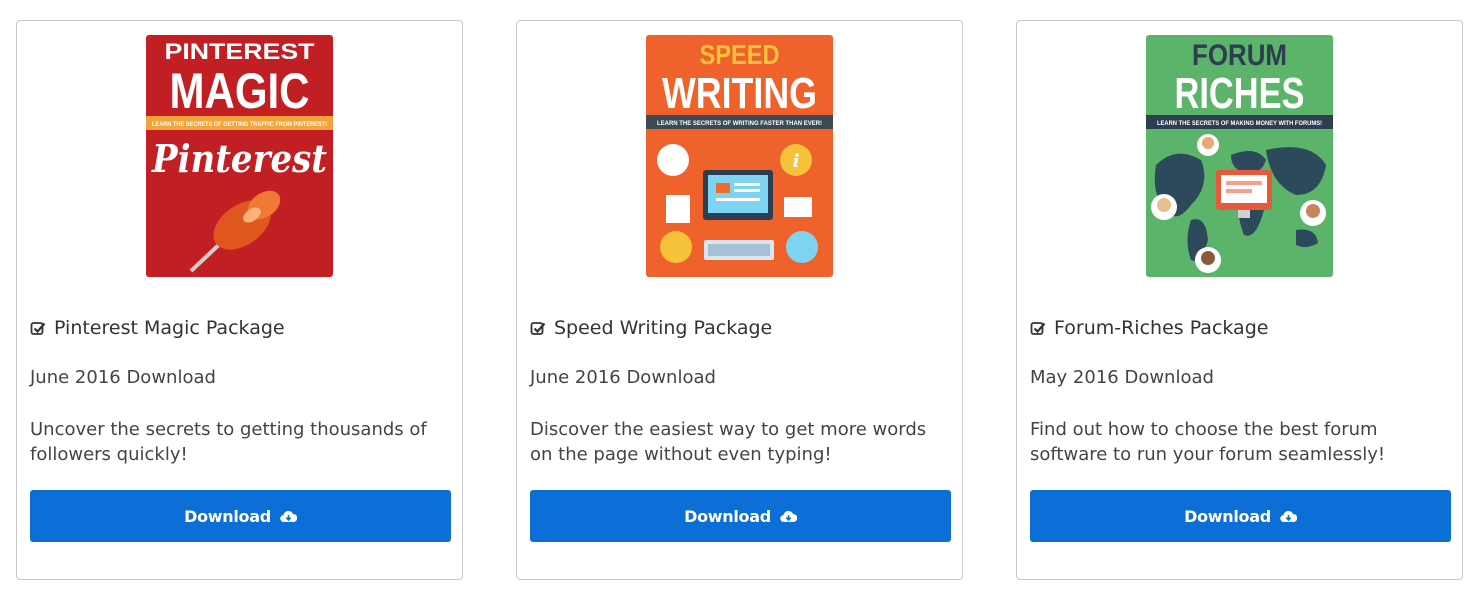 Image resolution: width=1481 pixels, height=609 pixels. I want to click on brain-icon, so click(802, 247).